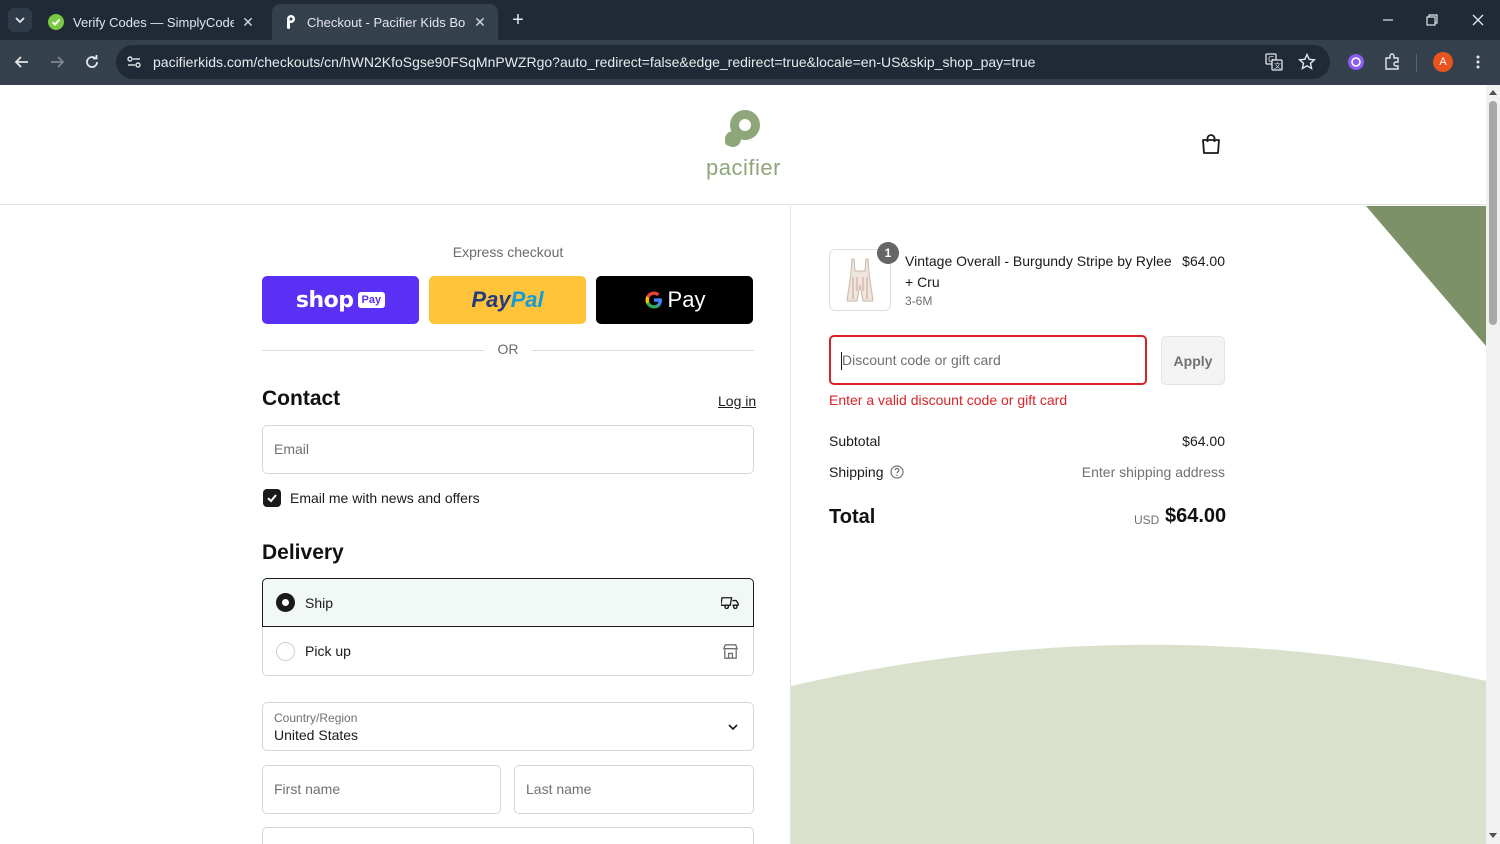 The width and height of the screenshot is (1500, 844). Describe the element at coordinates (291, 22) in the screenshot. I see `pacifier-favicon-icon` at that location.